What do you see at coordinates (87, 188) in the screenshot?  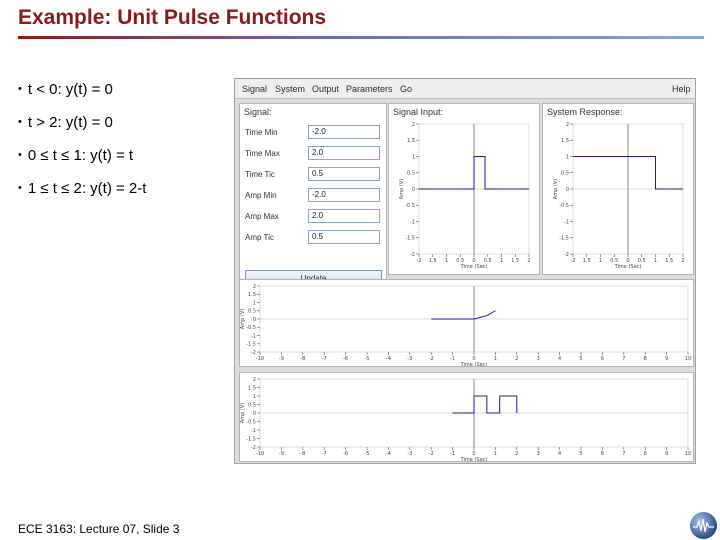 I see `bullet-text: 1 ≤ t ≤ 2: y(t) = 2-t` at bounding box center [87, 188].